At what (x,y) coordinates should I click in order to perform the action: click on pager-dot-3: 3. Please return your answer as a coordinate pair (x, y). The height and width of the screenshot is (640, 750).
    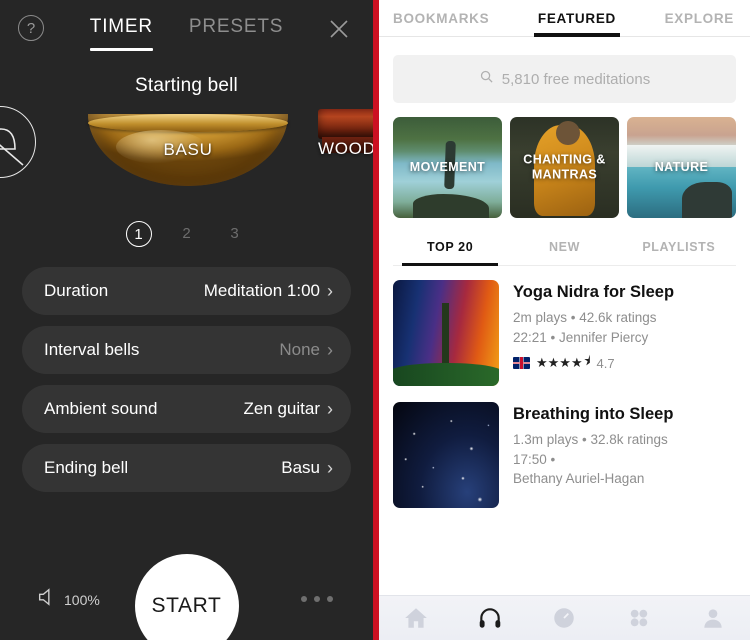
    Looking at the image, I should click on (235, 234).